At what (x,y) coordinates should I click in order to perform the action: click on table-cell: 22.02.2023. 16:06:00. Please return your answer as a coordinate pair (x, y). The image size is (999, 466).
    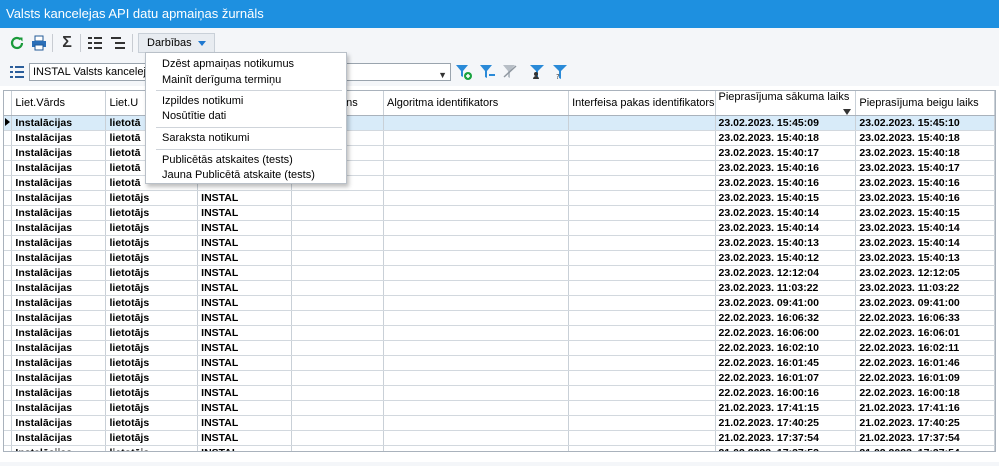
    Looking at the image, I should click on (786, 333).